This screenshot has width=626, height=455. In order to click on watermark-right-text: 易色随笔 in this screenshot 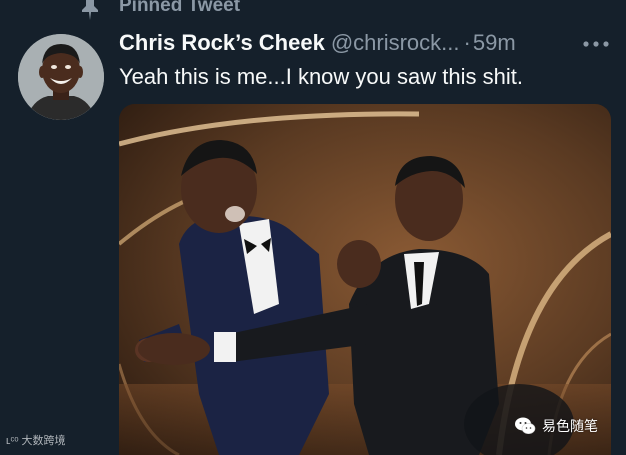, I will do `click(570, 427)`.